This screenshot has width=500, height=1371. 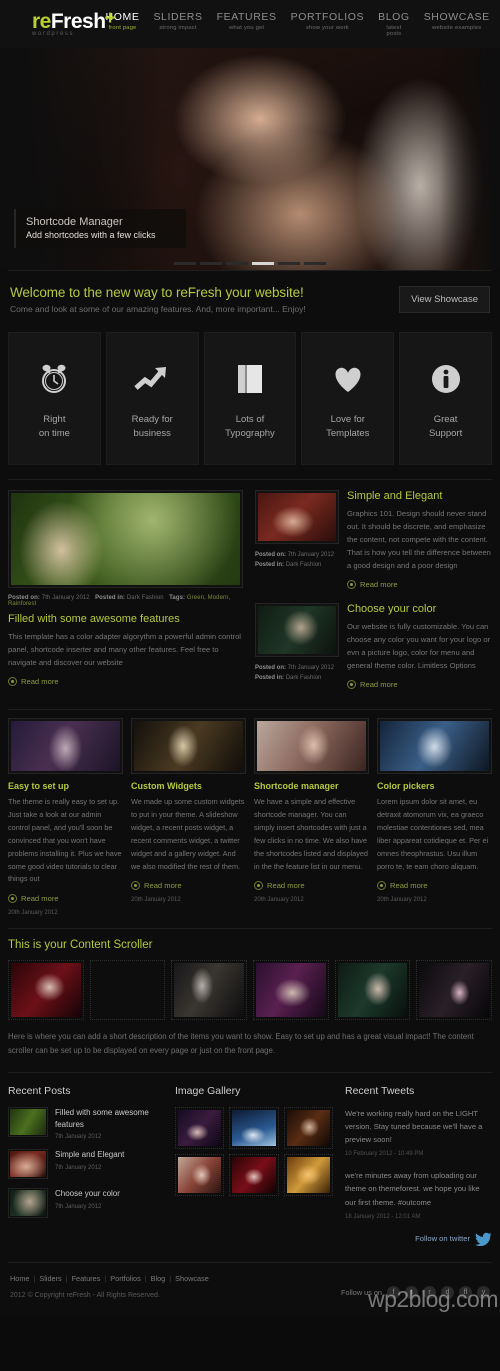 I want to click on facebook-icon: f, so click(x=393, y=1292).